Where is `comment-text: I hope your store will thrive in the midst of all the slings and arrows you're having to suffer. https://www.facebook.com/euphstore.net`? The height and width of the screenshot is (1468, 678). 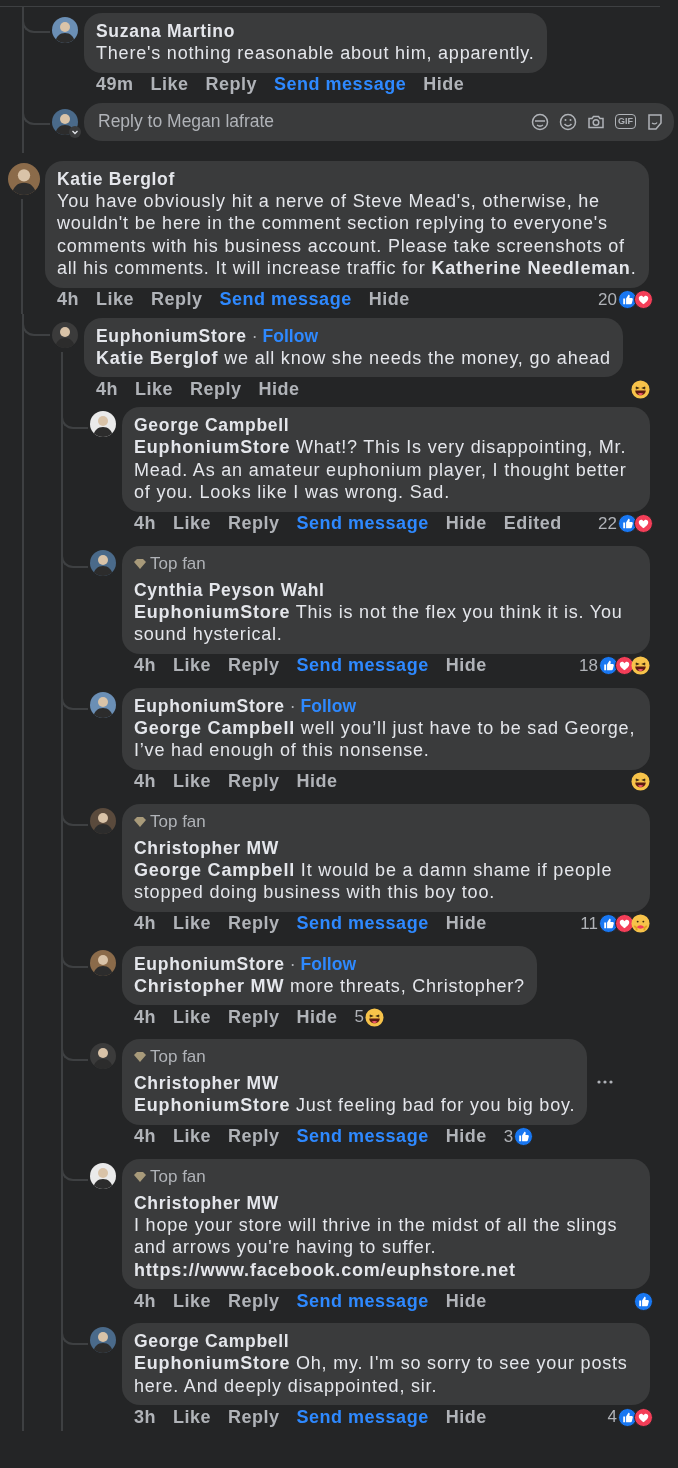 comment-text: I hope your store will thrive in the midst of all the slings and arrows you're having to suffer. https://www.facebook.com/euphstore.net is located at coordinates (376, 1247).